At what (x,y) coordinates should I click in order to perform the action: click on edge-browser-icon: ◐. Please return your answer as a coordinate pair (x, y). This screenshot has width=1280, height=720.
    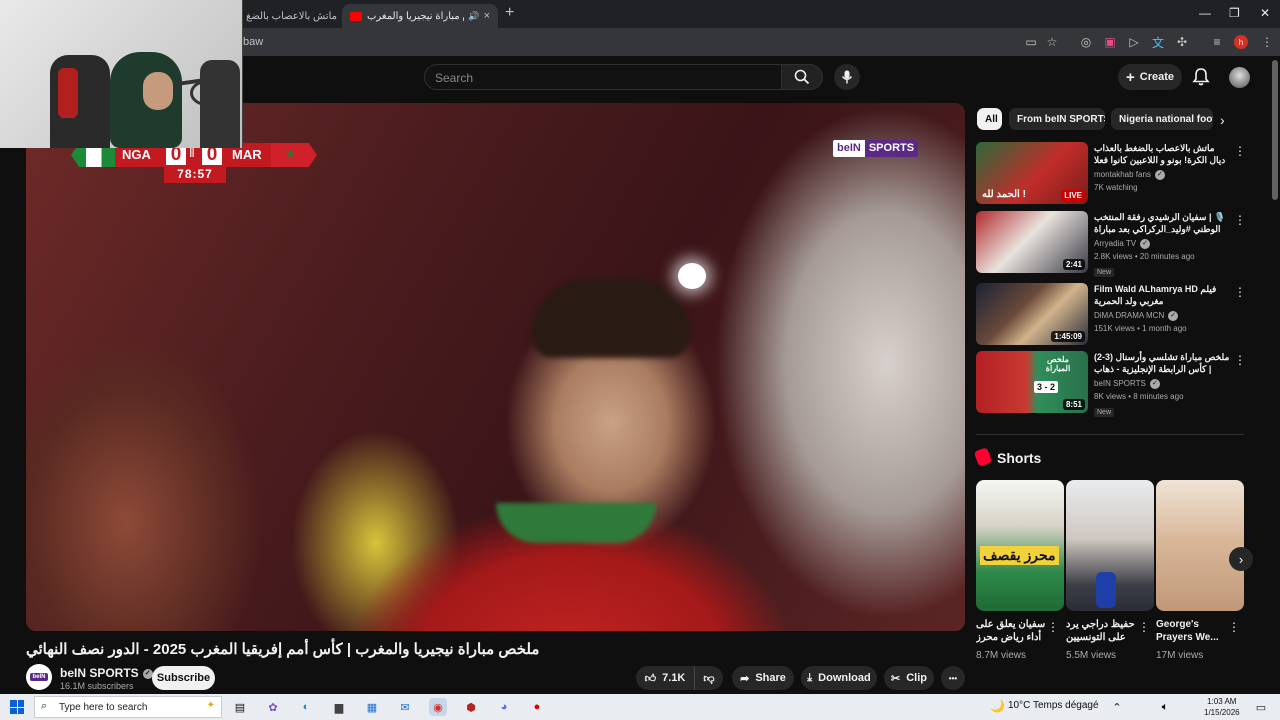
    Looking at the image, I should click on (306, 707).